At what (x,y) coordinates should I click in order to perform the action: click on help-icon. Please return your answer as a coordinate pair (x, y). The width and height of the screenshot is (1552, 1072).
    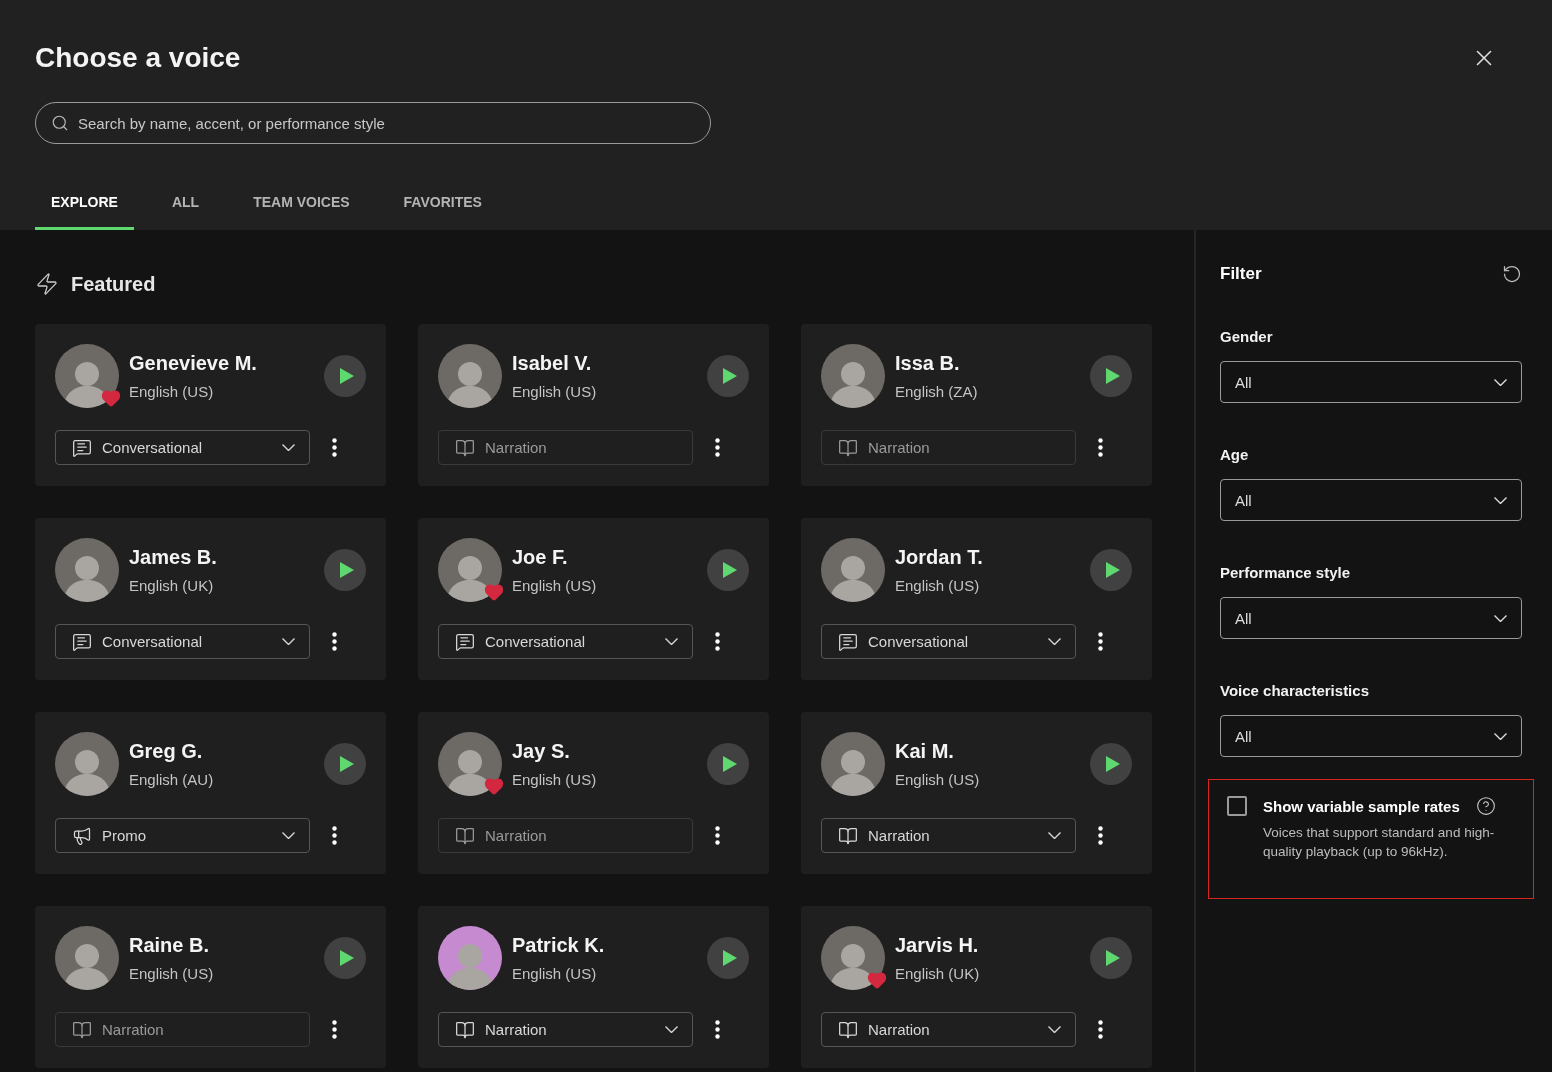
    Looking at the image, I should click on (1485, 806).